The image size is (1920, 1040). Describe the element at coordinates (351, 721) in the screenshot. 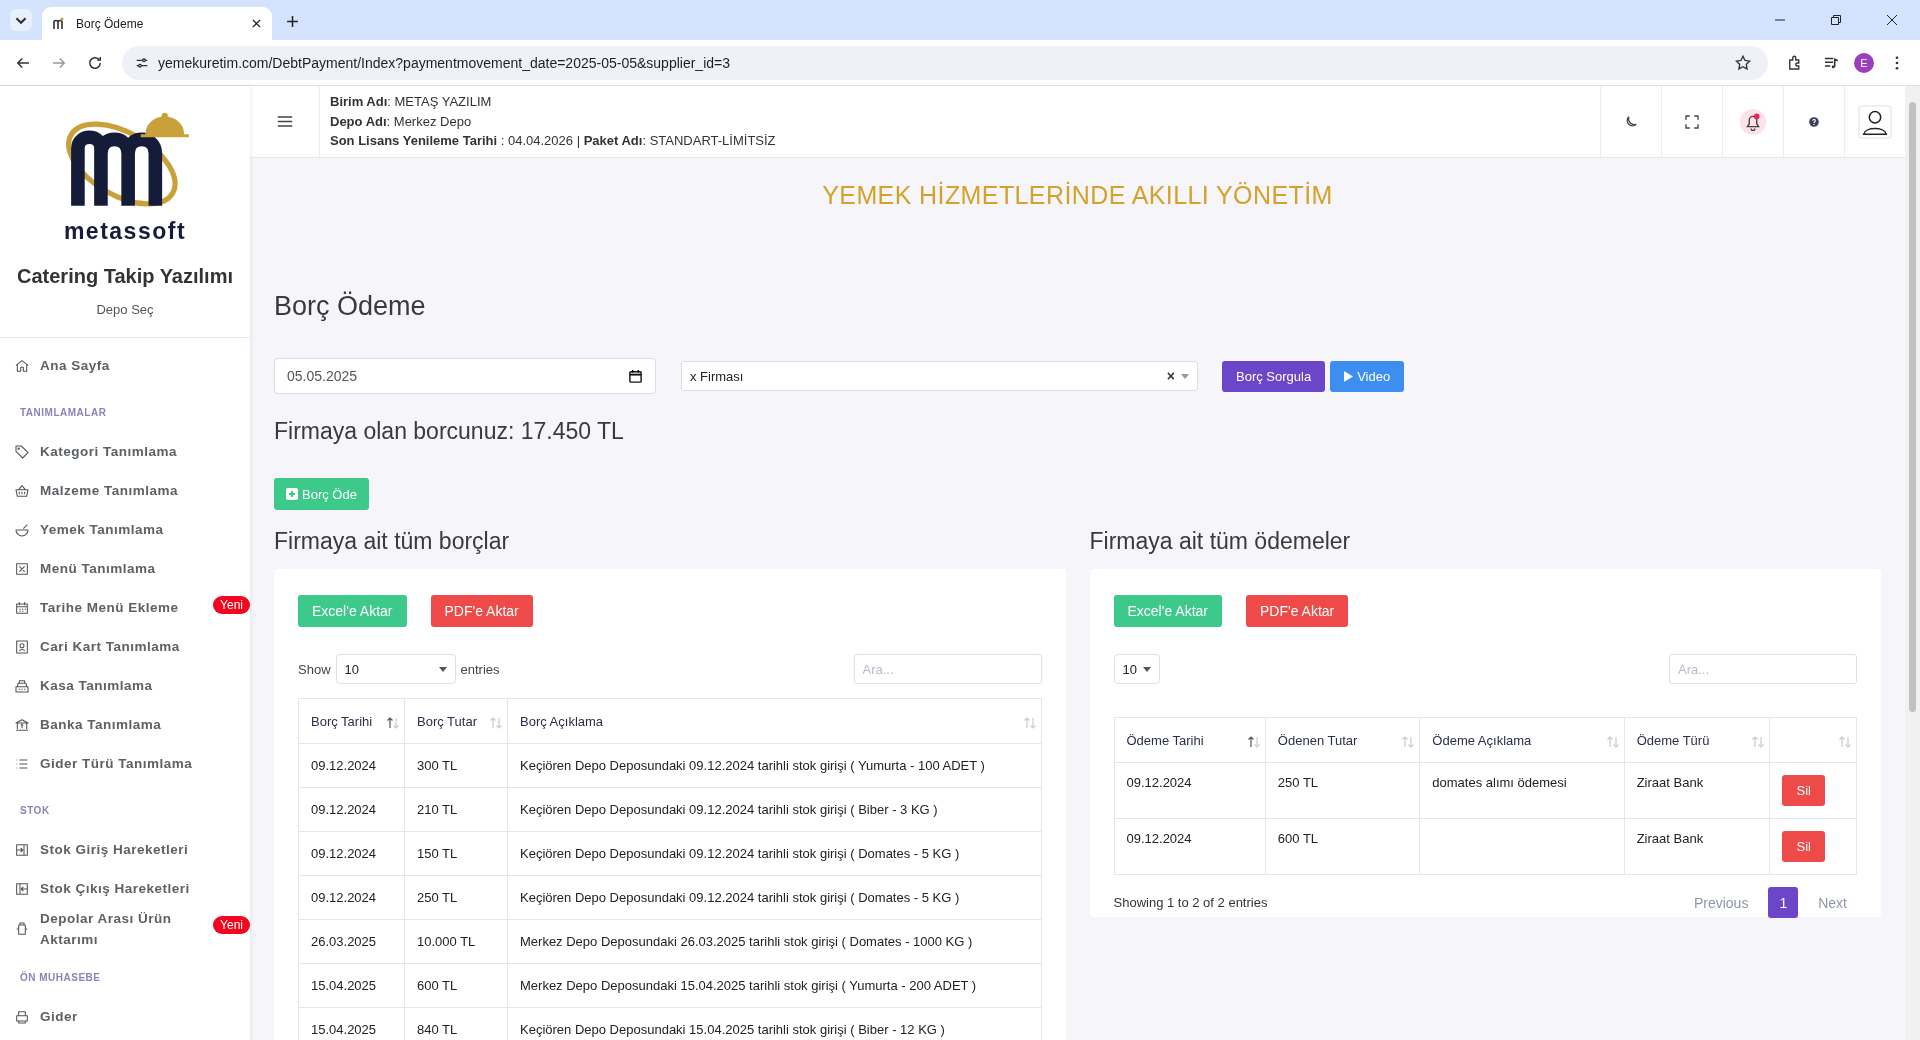

I see `column-header: Borç Tarihi` at that location.